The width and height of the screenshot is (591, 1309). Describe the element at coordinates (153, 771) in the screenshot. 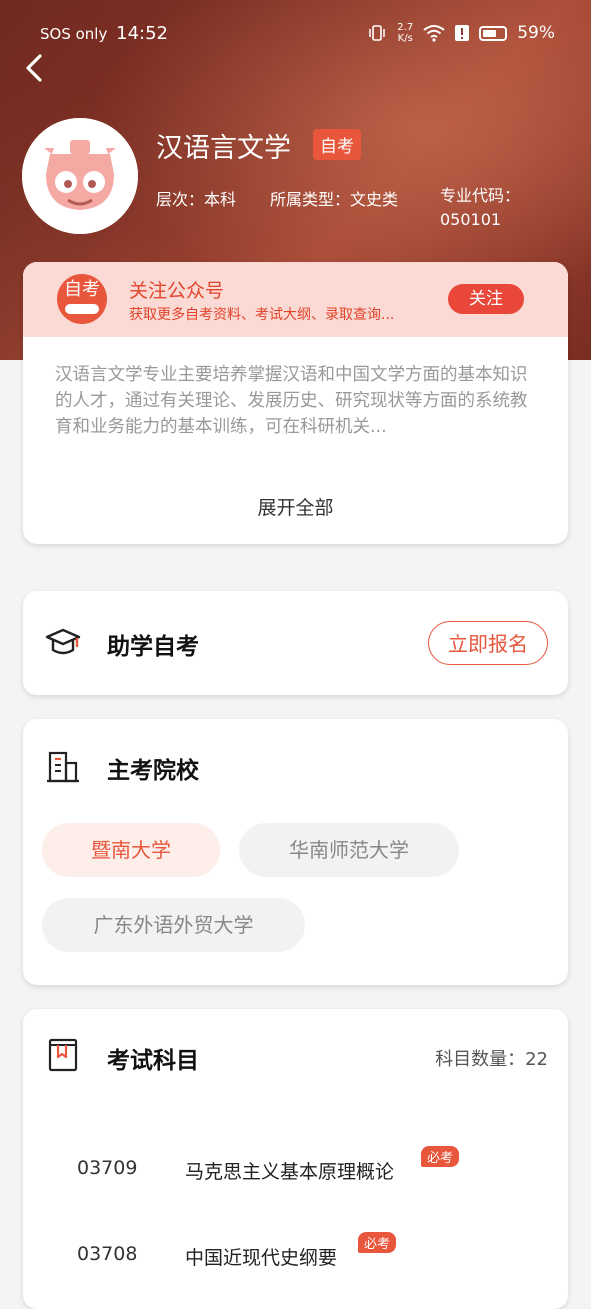

I see `schools-section-title: 主考院校` at that location.